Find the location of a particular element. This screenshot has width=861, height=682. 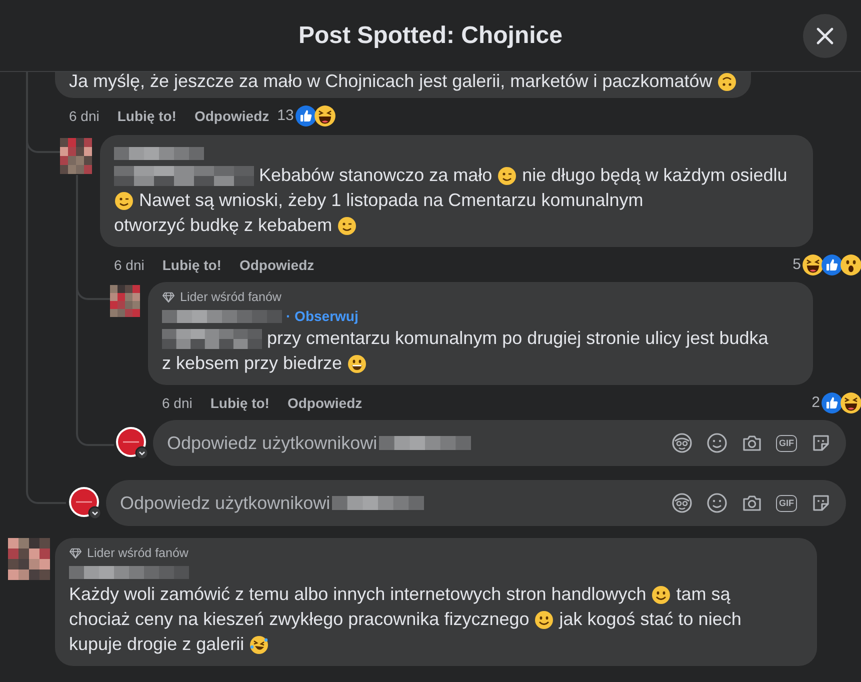

comment-text: Ja myślę, że jeszcze za mało w Chojnicach jest galerii, marketów i paczkomatów is located at coordinates (390, 82).